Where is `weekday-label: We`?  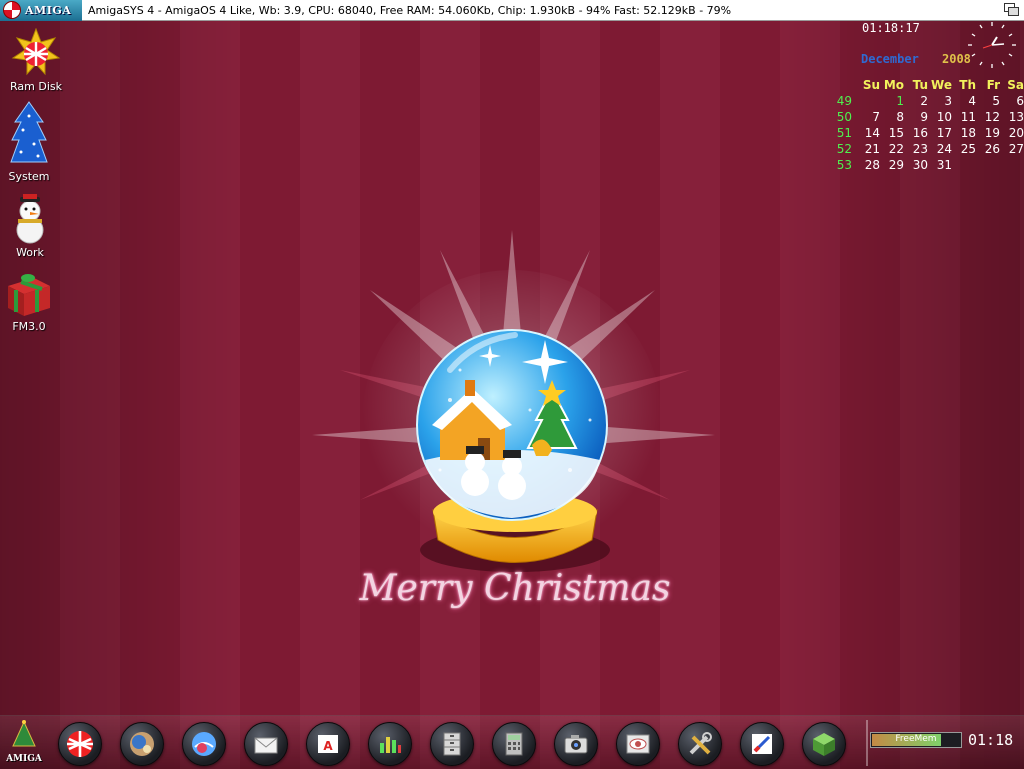 weekday-label: We is located at coordinates (941, 85).